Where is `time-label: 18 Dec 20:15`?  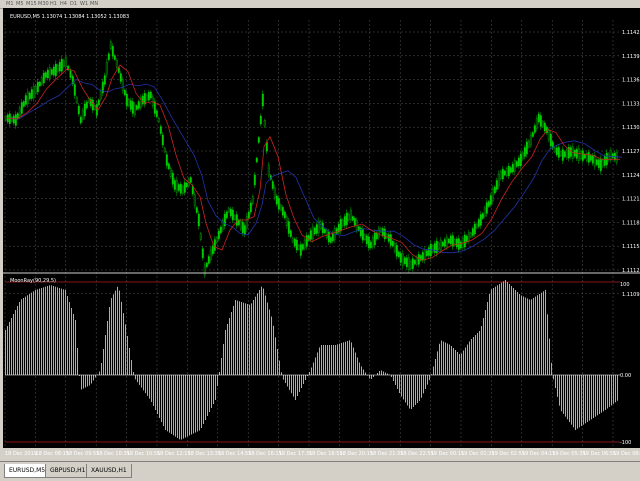 time-label: 18 Dec 20:15 is located at coordinates (356, 454).